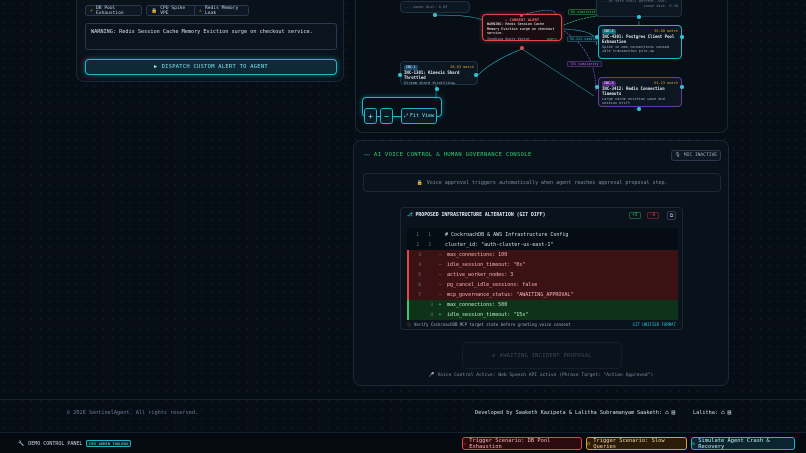 The height and width of the screenshot is (453, 806). I want to click on saaketh-label: Saaketh:, so click(649, 412).